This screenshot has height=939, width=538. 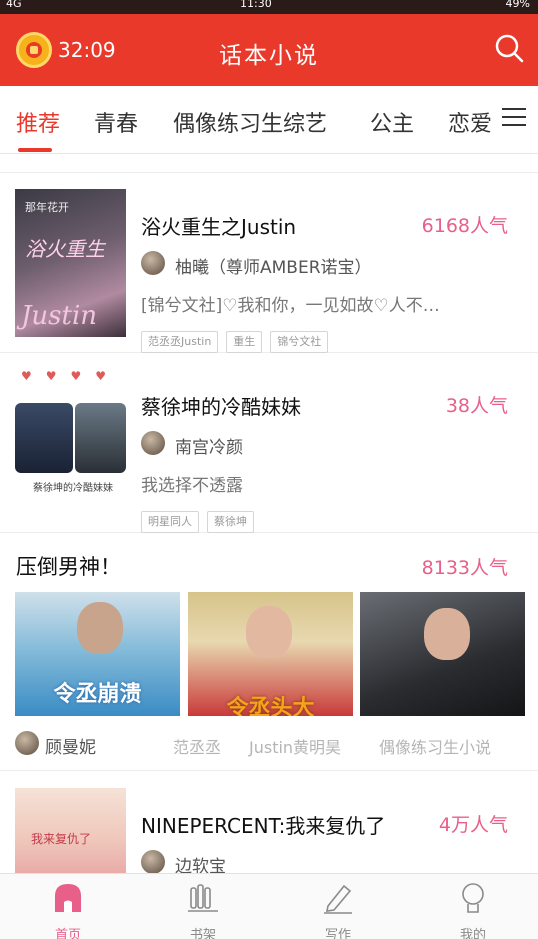 I want to click on category-tabs: 推荐 青春 偶像练习生综艺 公主 恋爱, so click(x=269, y=120).